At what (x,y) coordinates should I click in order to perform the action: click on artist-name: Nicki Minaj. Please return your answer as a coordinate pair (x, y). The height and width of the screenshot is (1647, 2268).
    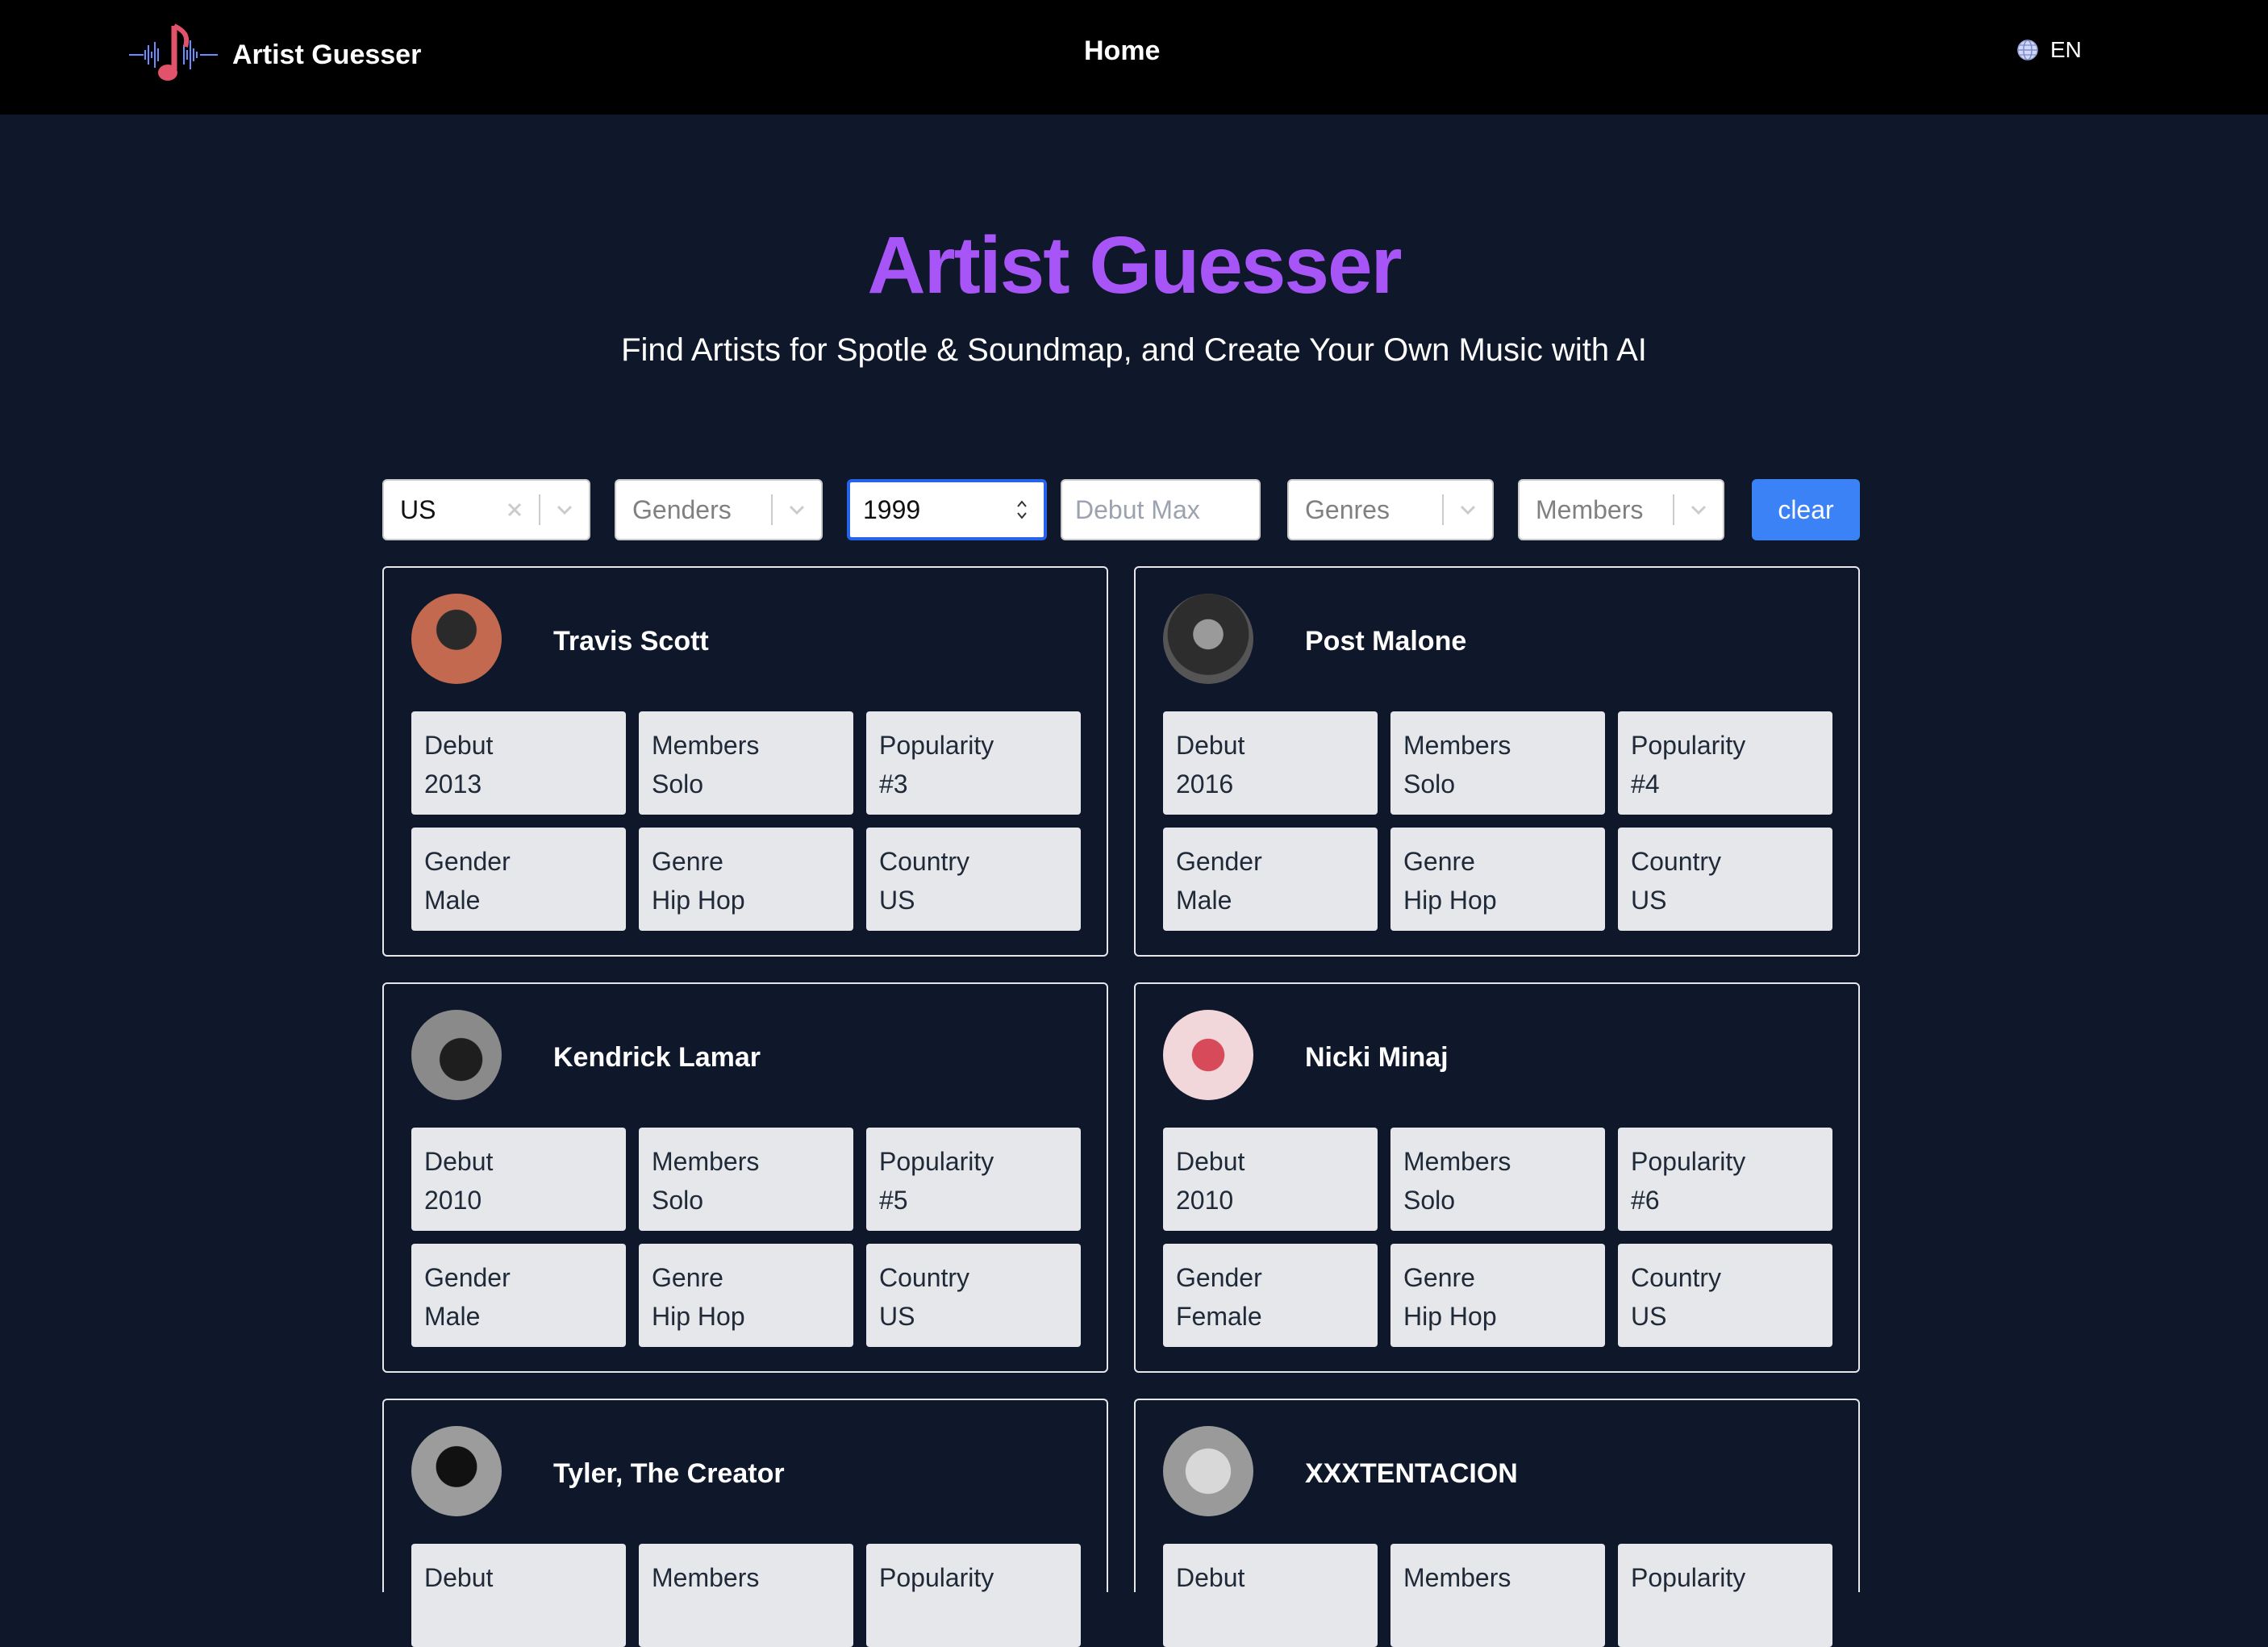
    Looking at the image, I should click on (1377, 1057).